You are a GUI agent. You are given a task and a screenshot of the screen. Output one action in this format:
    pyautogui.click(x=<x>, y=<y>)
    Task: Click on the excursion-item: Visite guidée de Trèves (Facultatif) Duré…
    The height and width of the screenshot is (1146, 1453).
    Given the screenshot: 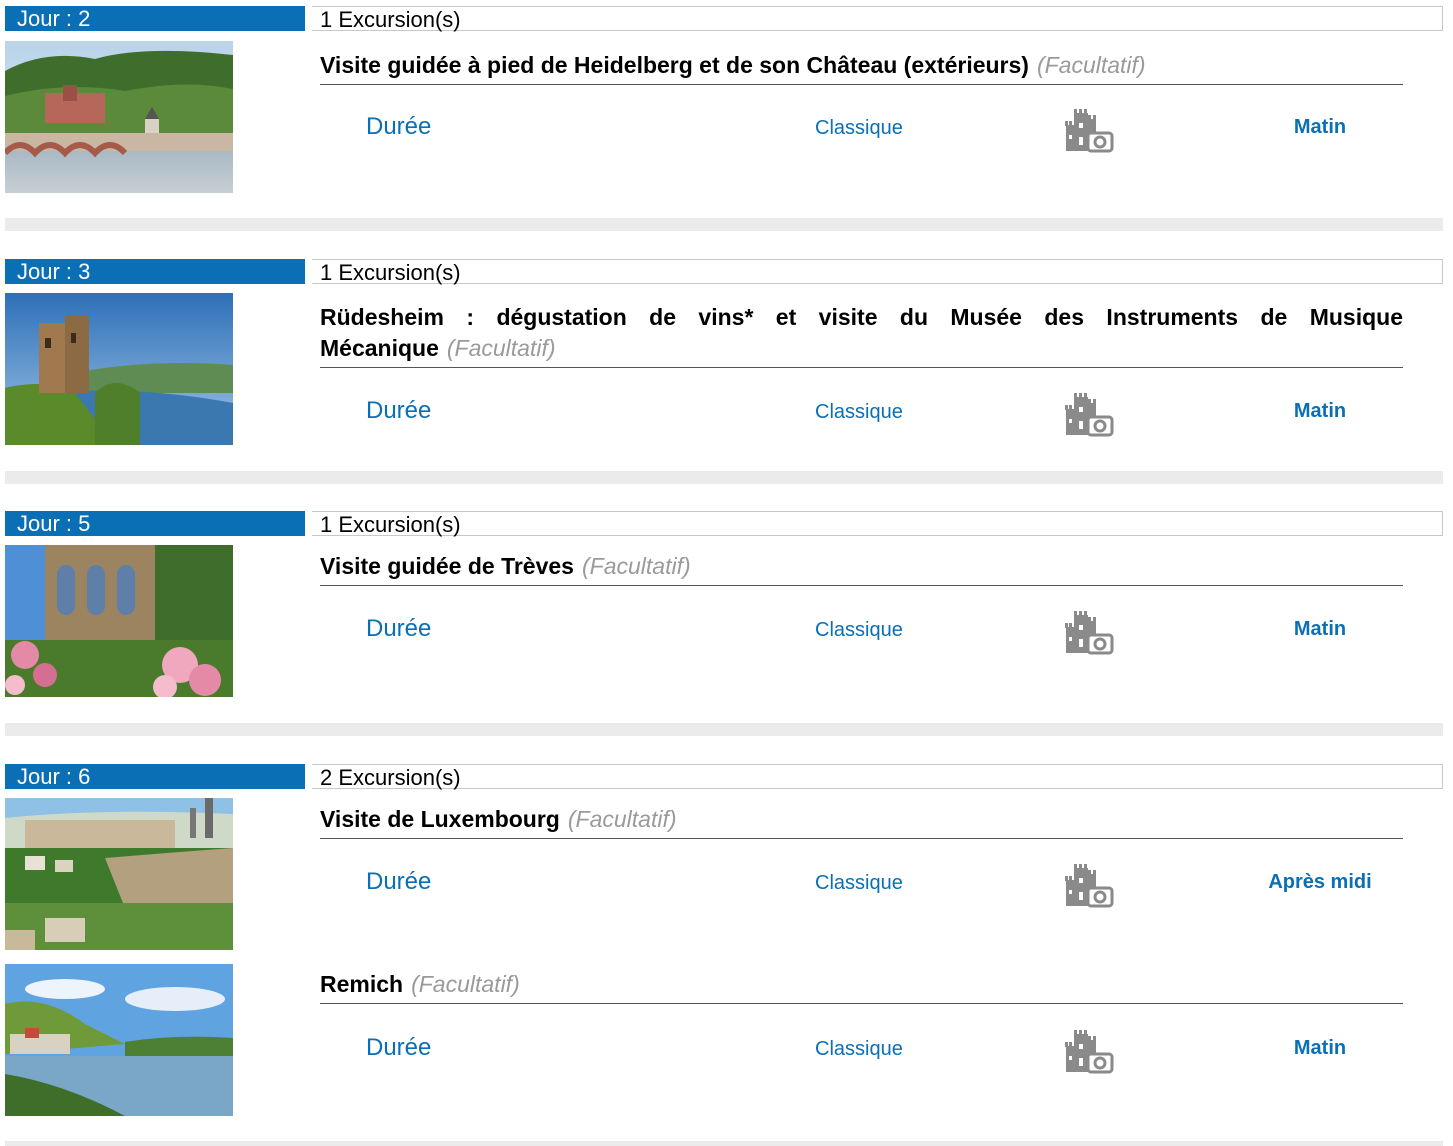 What is the action you would take?
    pyautogui.click(x=724, y=621)
    